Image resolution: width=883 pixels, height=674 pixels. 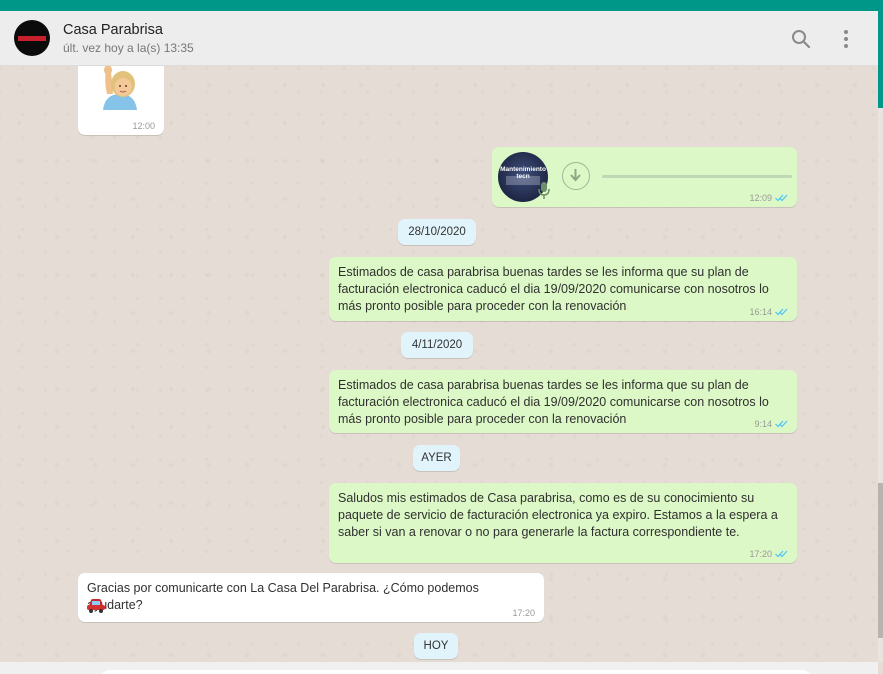 I want to click on message-meta: 9:14, so click(x=771, y=424).